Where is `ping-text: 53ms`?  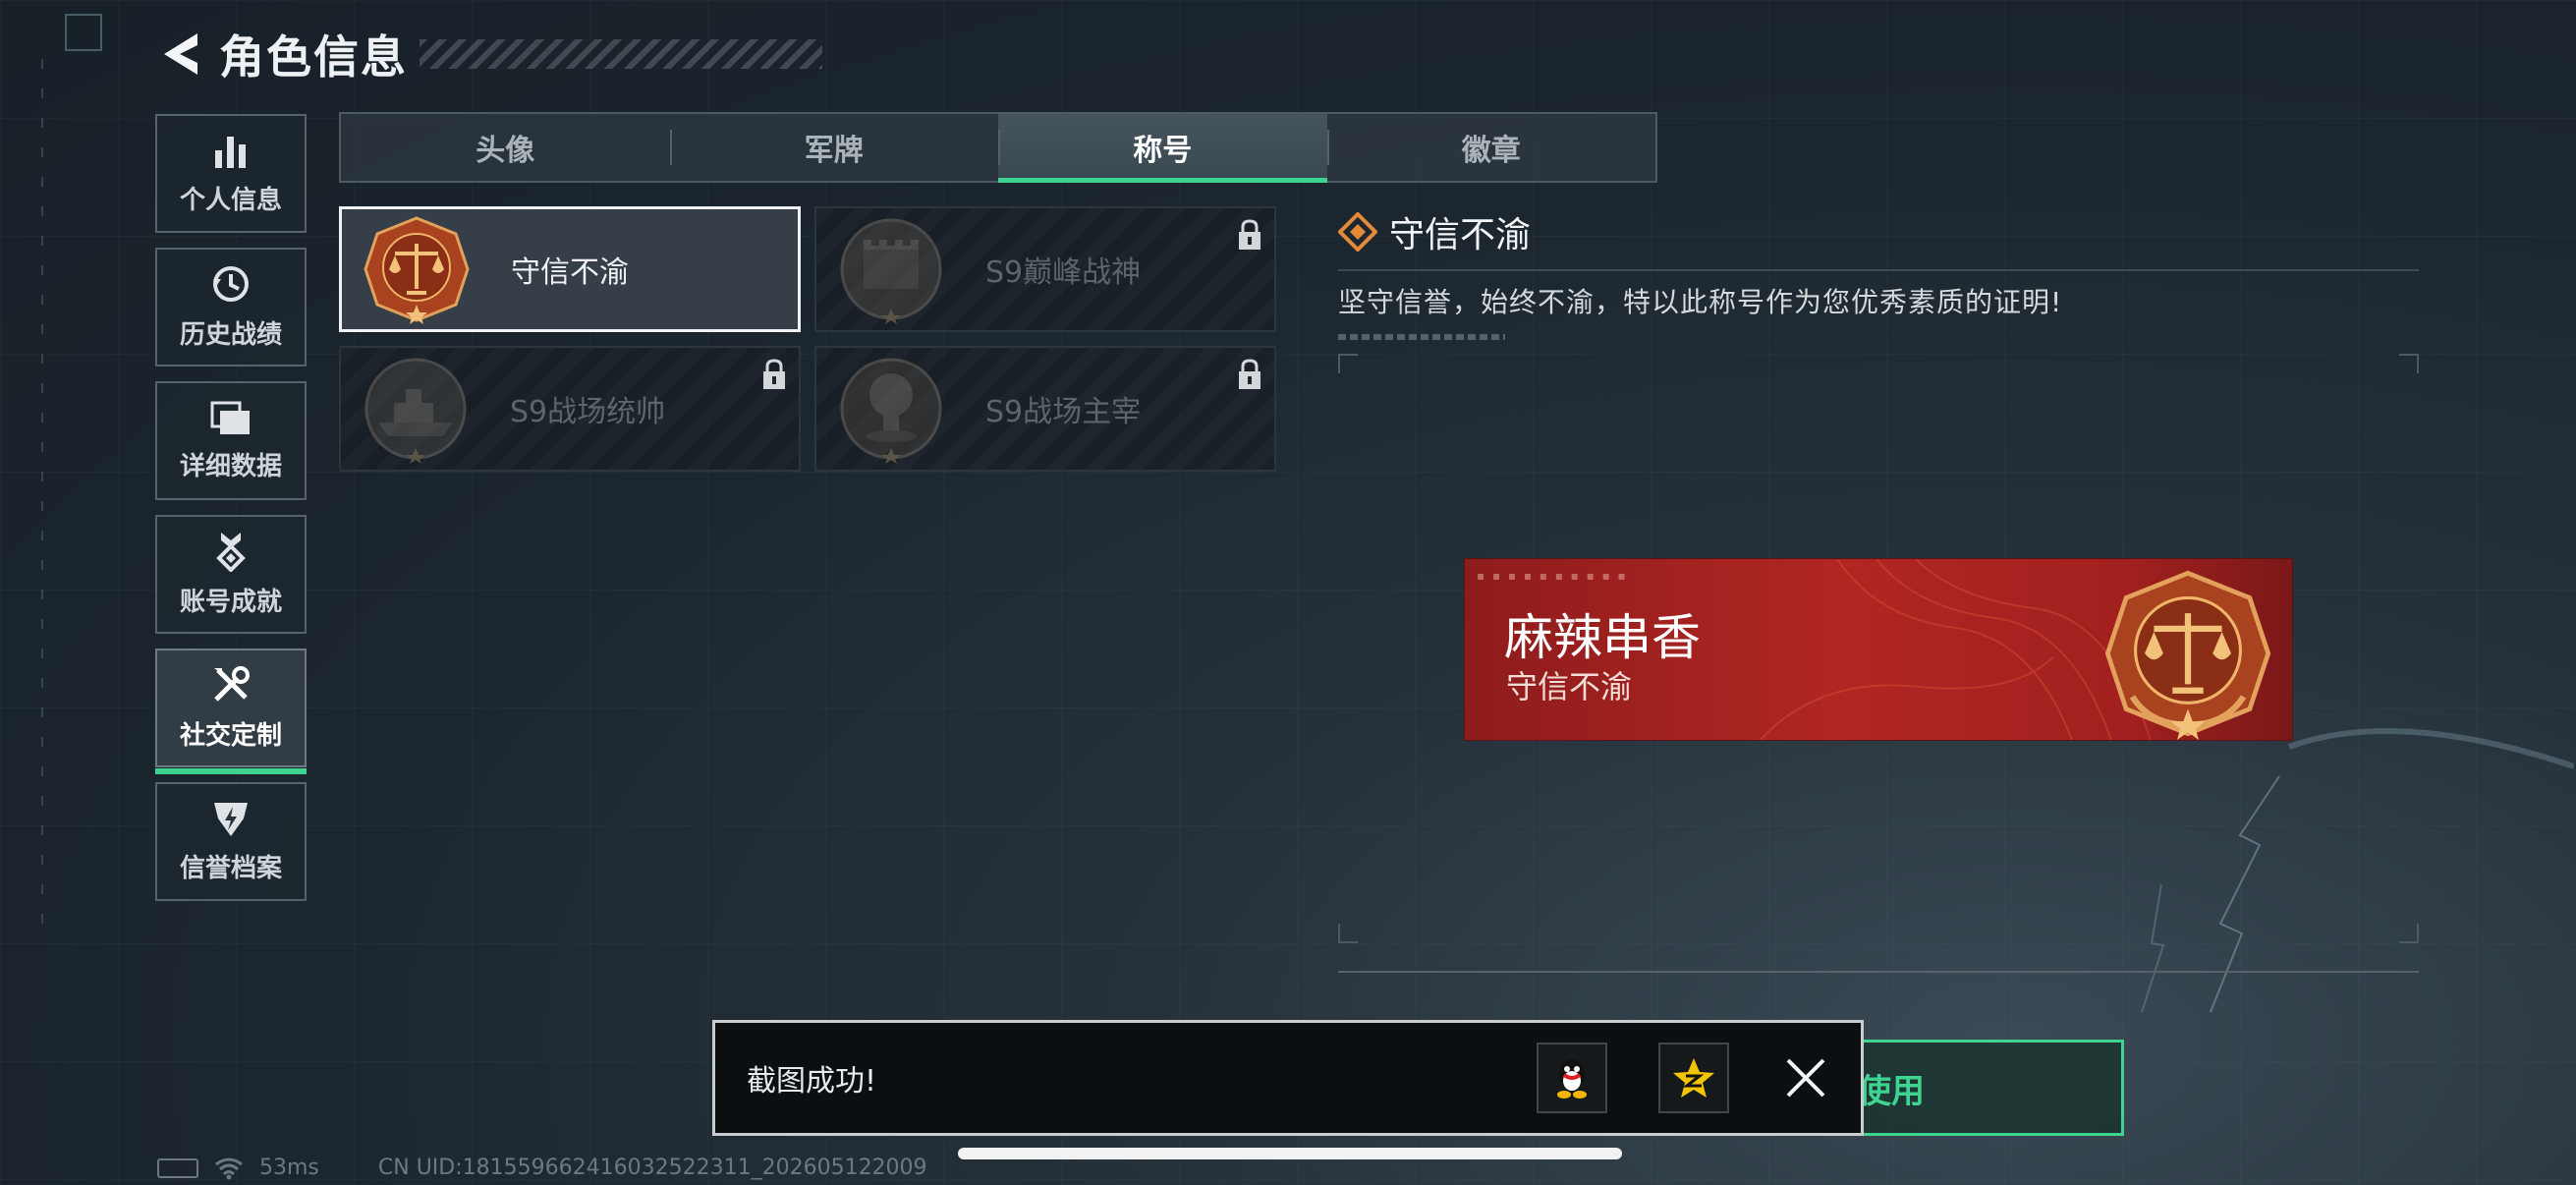
ping-text: 53ms is located at coordinates (289, 1168).